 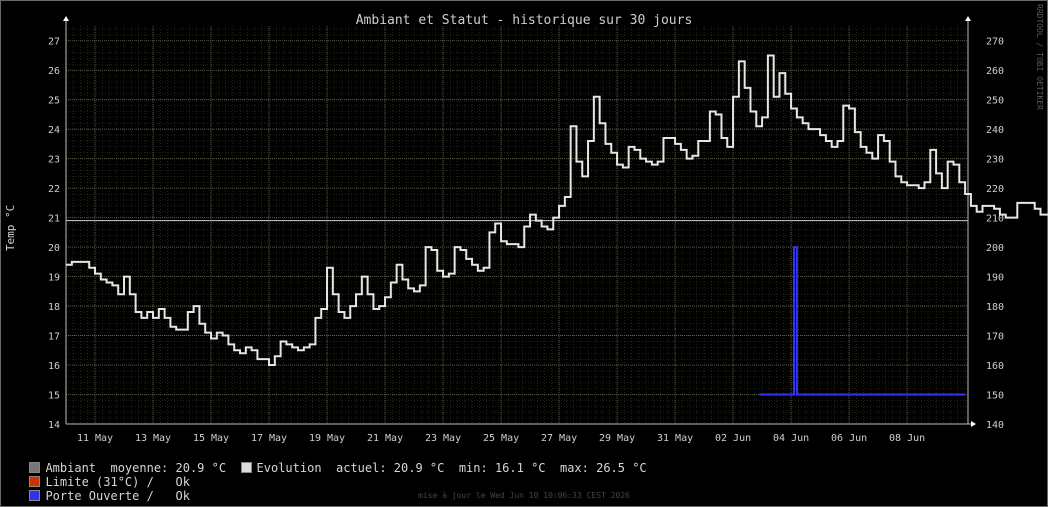 What do you see at coordinates (54, 42) in the screenshot?
I see `y-tick-label: 27` at bounding box center [54, 42].